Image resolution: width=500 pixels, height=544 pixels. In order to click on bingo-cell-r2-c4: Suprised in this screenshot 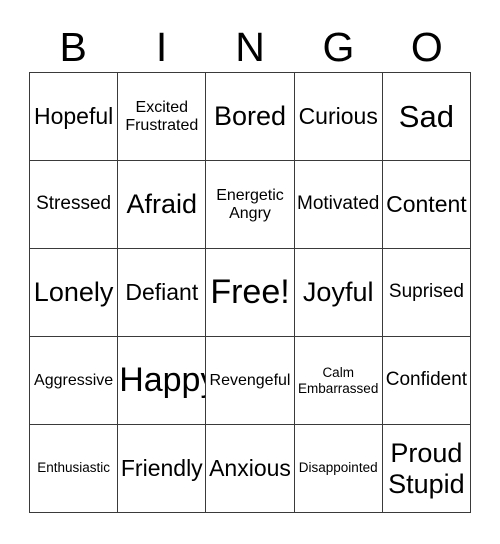, I will do `click(426, 293)`.